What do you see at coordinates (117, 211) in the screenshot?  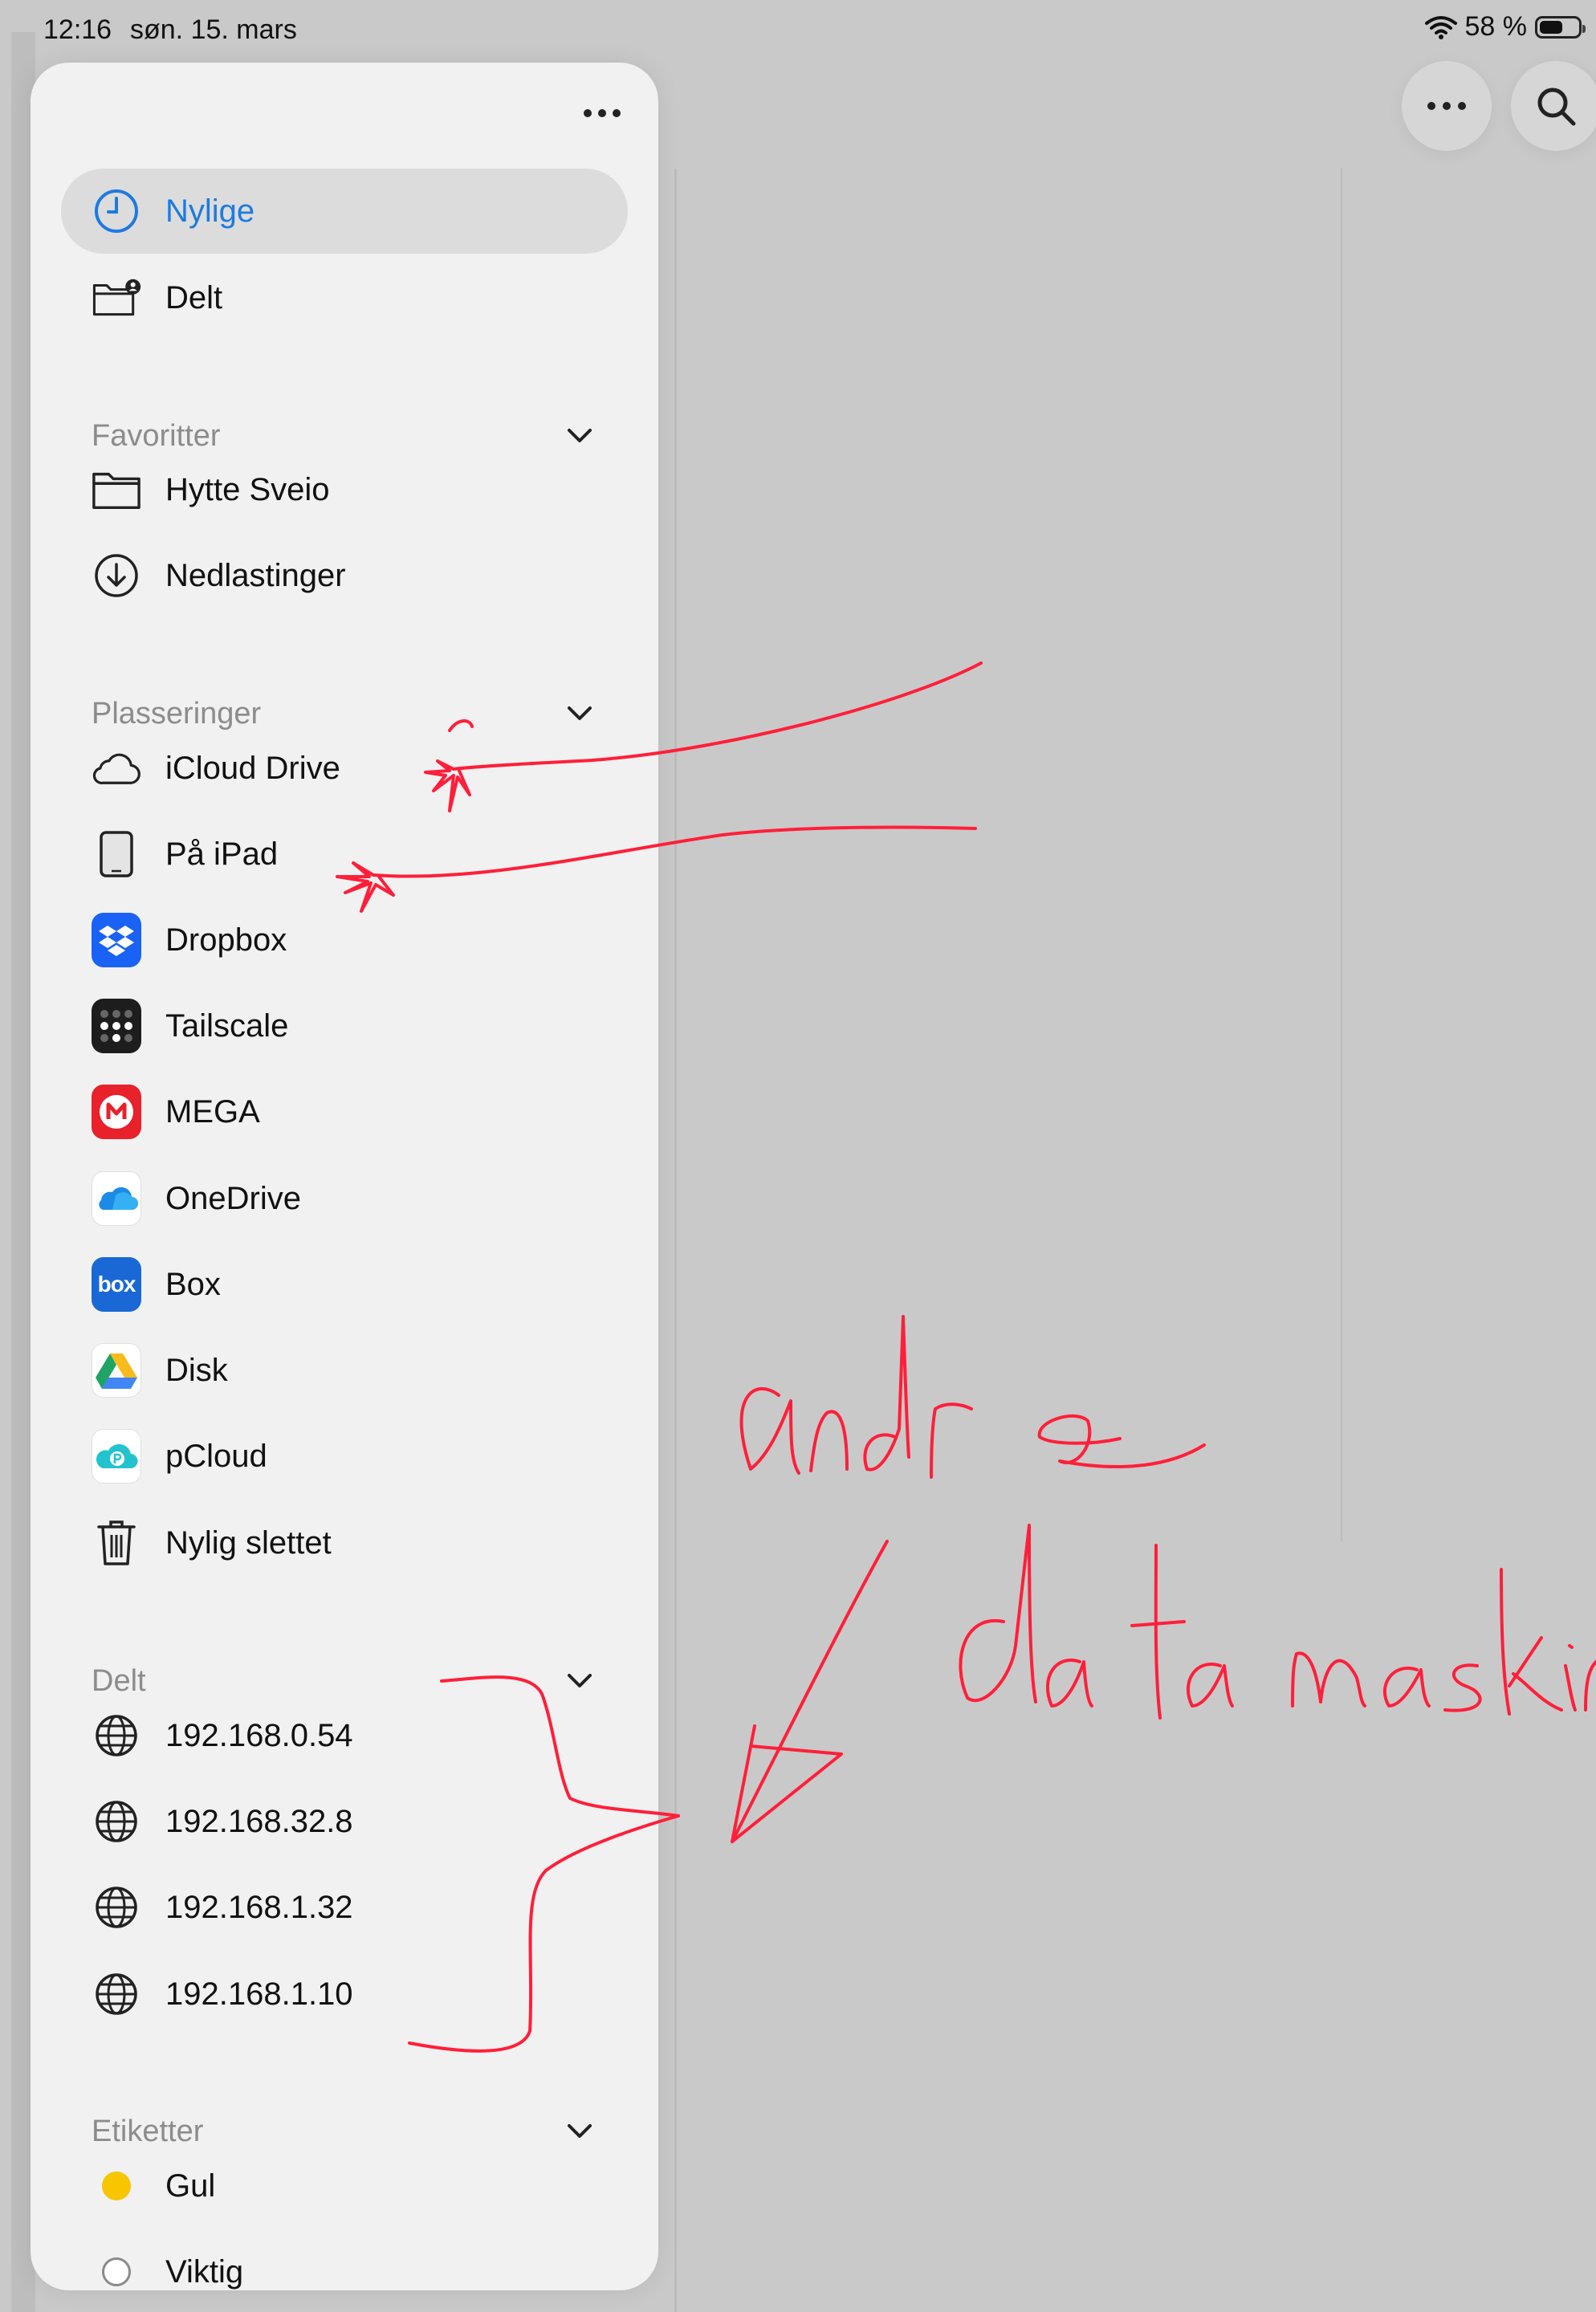 I see `clock-icon` at bounding box center [117, 211].